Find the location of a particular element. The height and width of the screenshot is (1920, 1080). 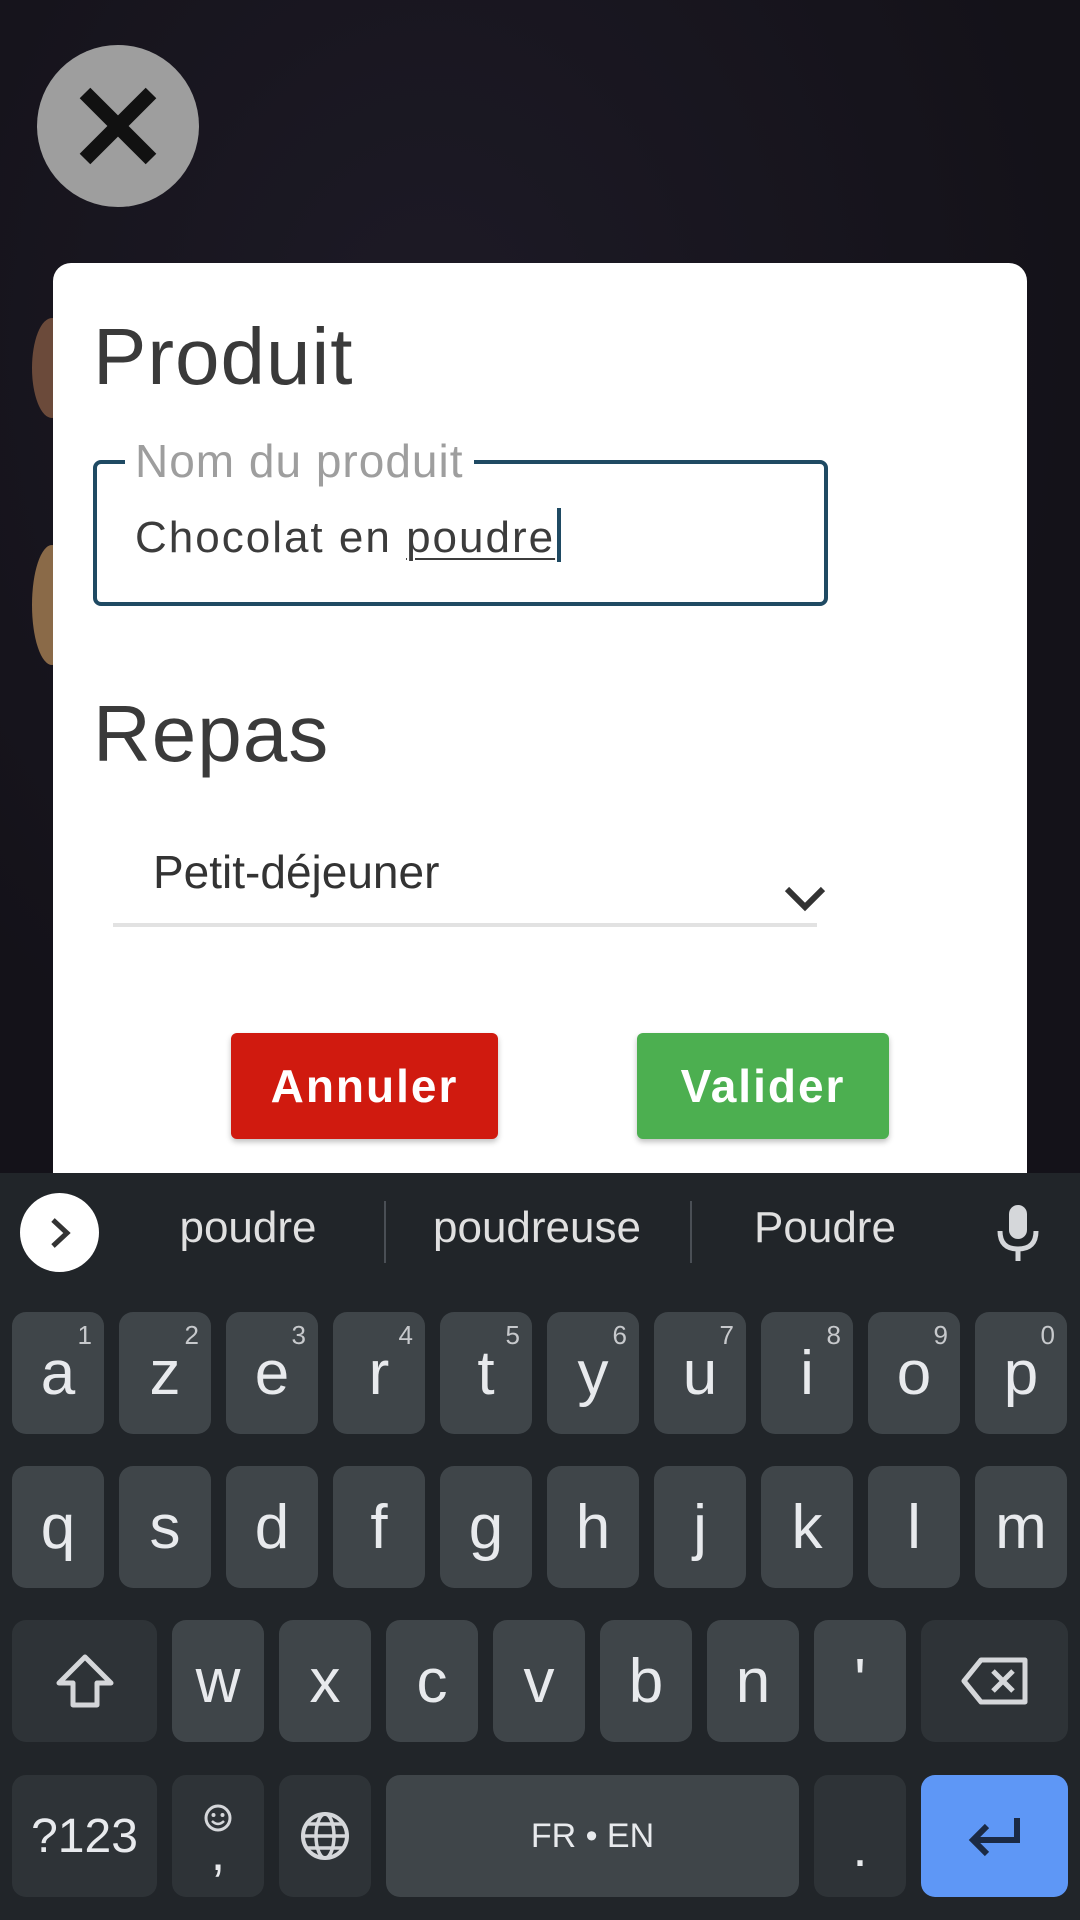

chevron-down-icon is located at coordinates (805, 898).